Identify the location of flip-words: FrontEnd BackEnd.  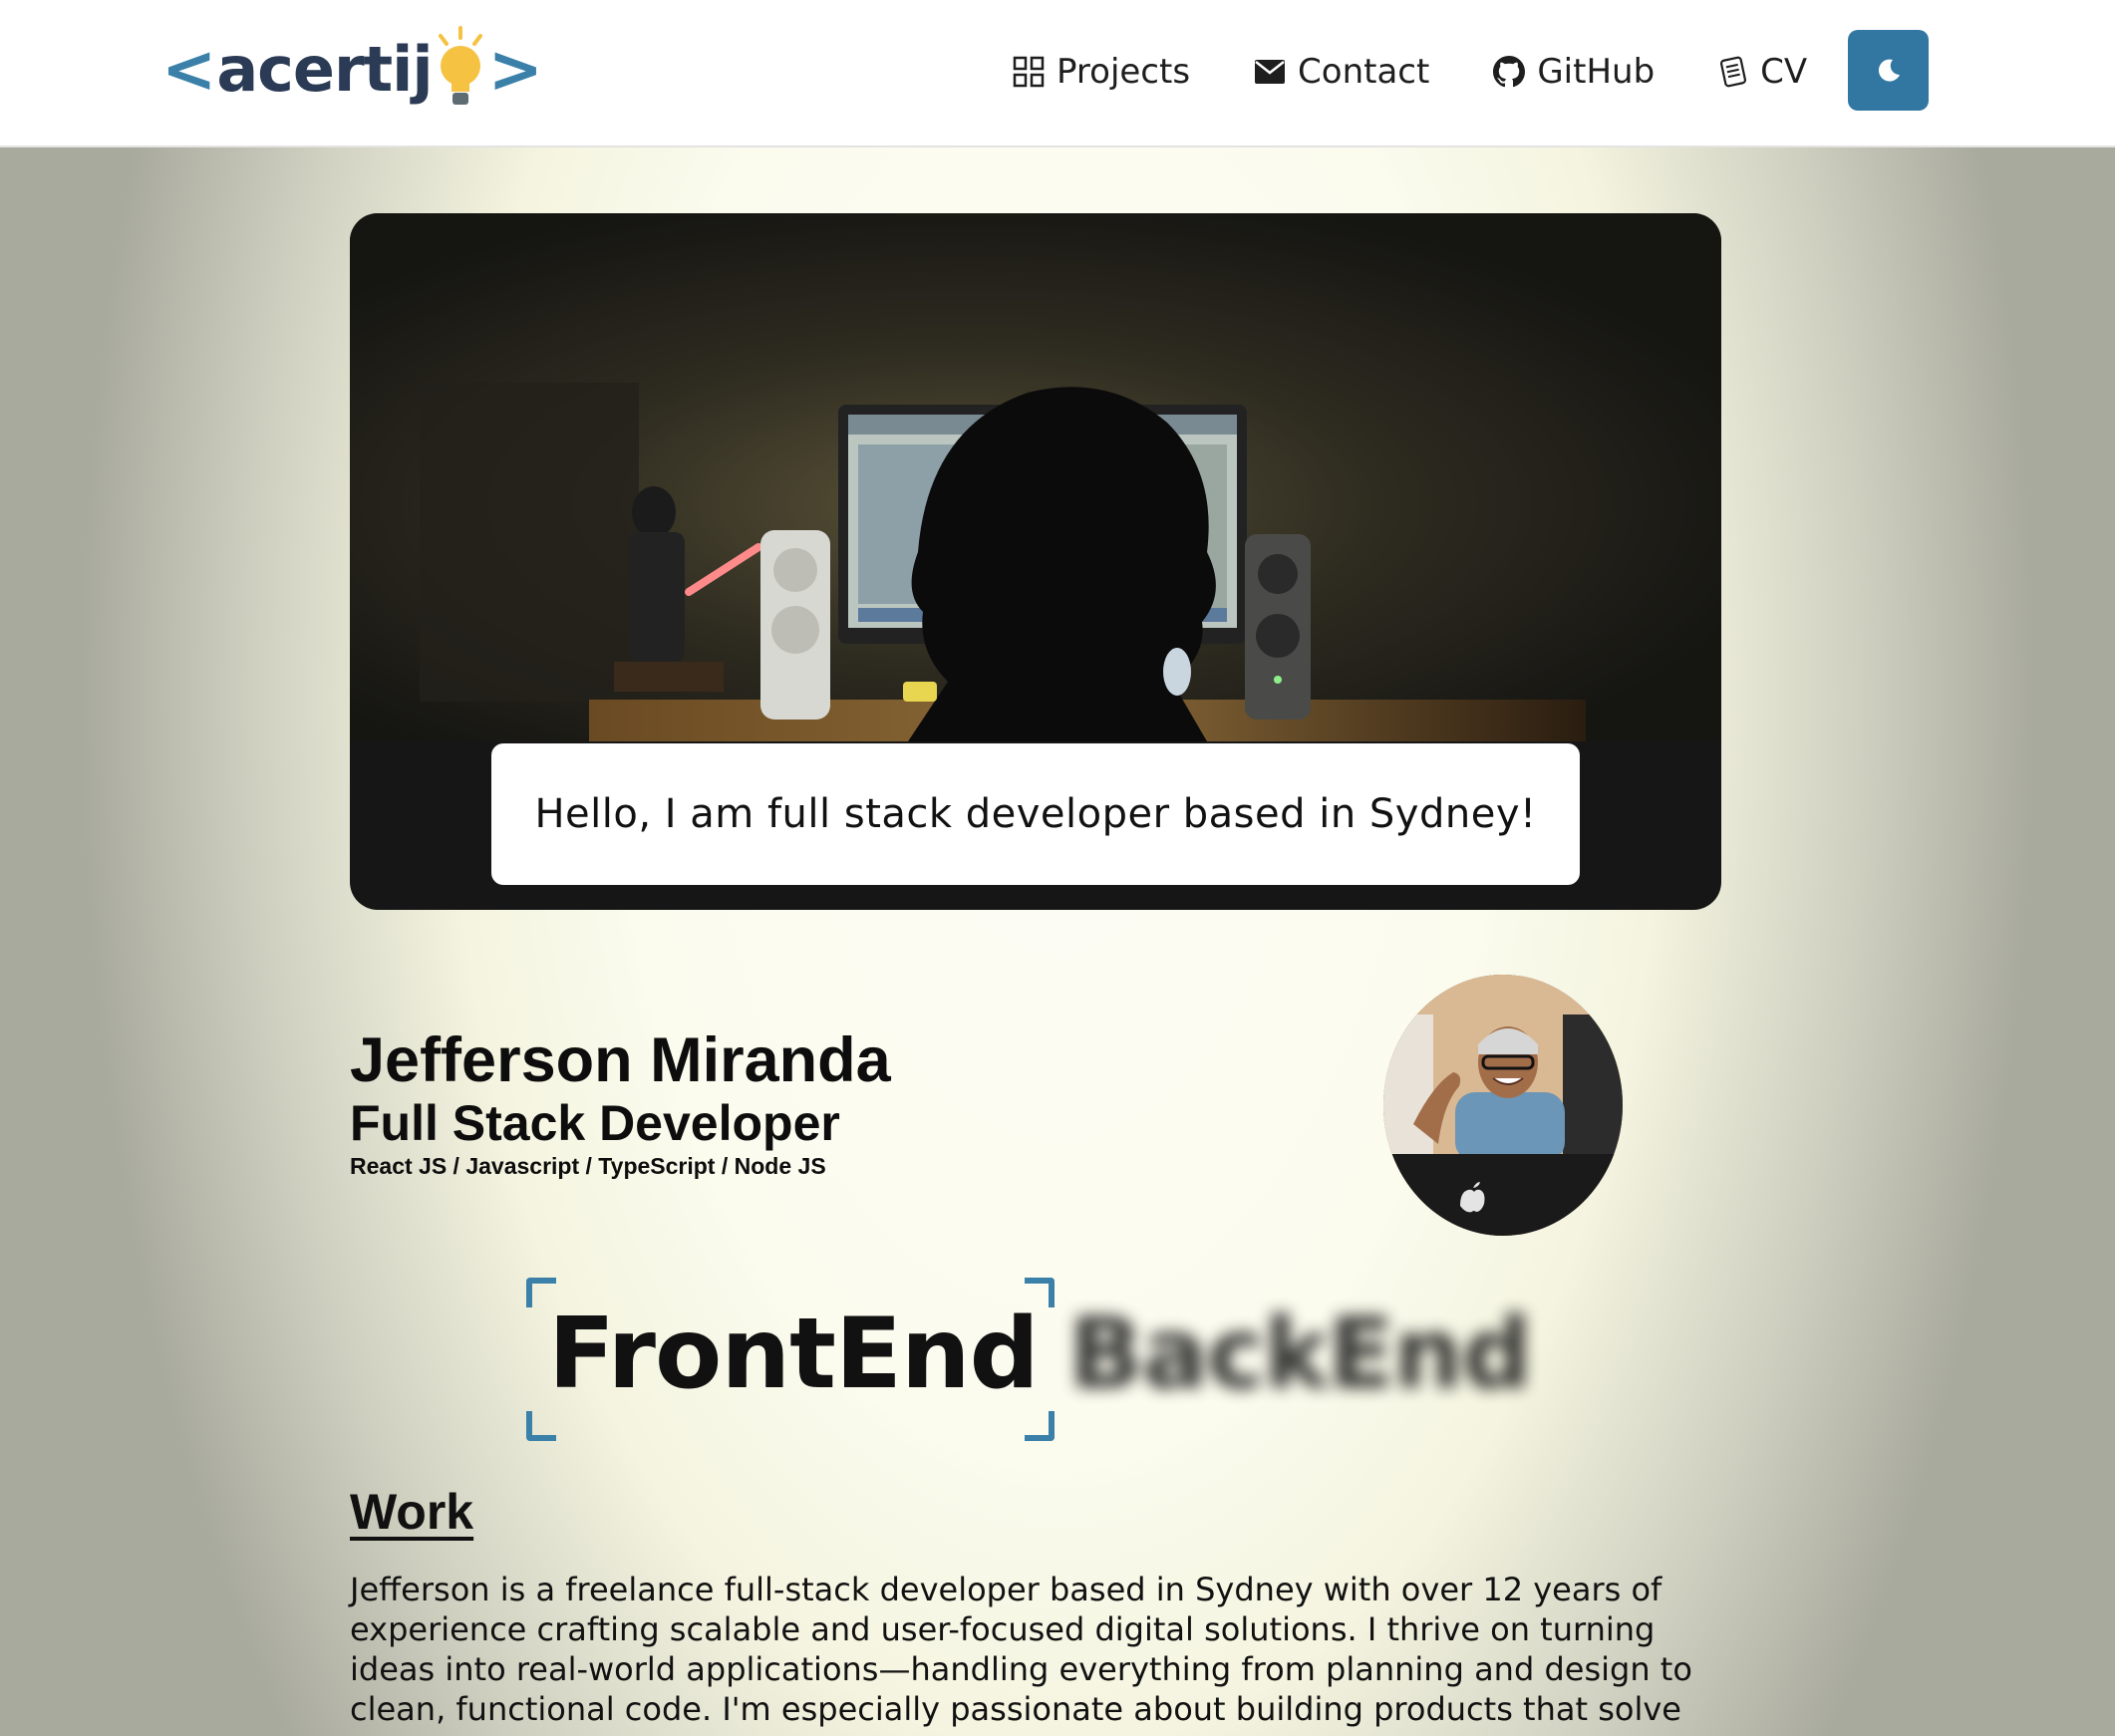
(1054, 1359).